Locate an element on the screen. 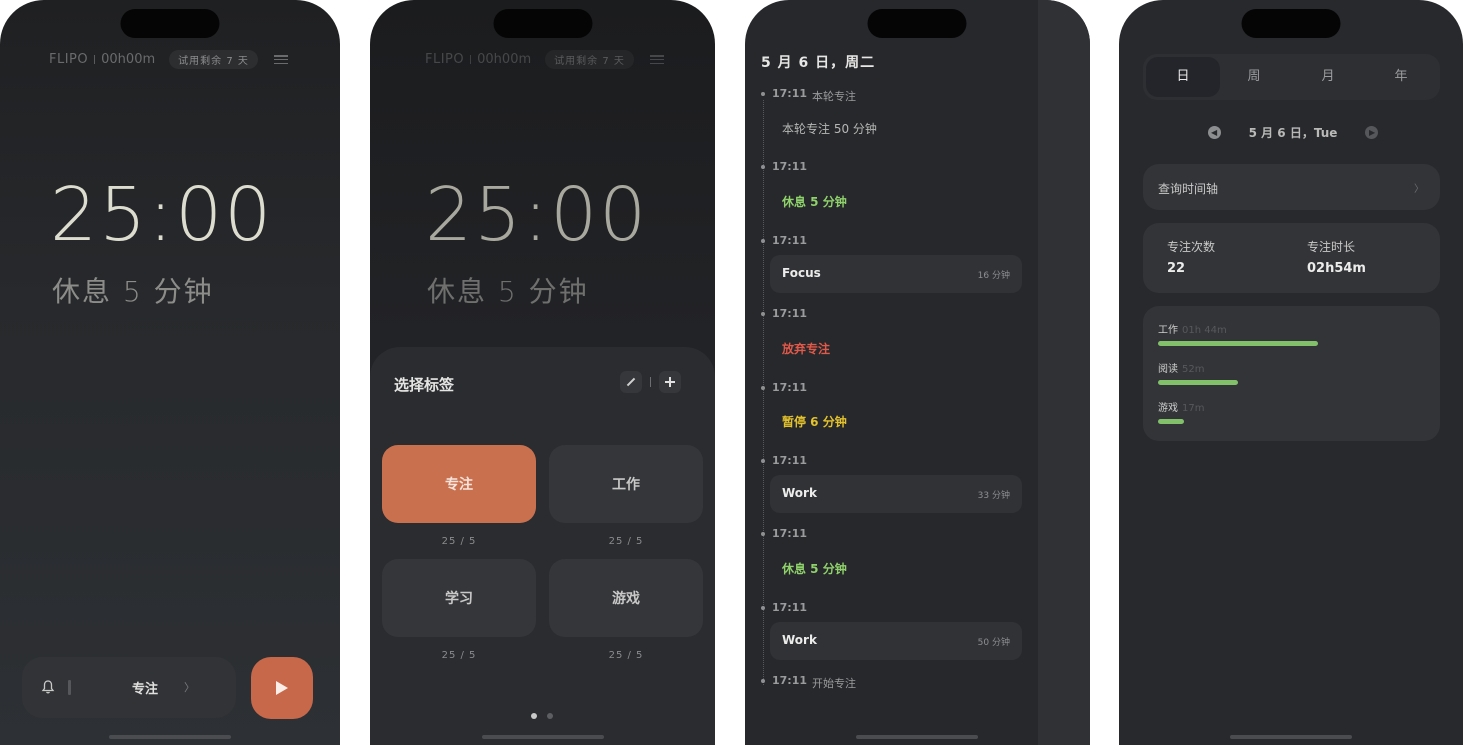 The width and height of the screenshot is (1463, 745). current-date: 5 月 6 日，Tue is located at coordinates (1293, 133).